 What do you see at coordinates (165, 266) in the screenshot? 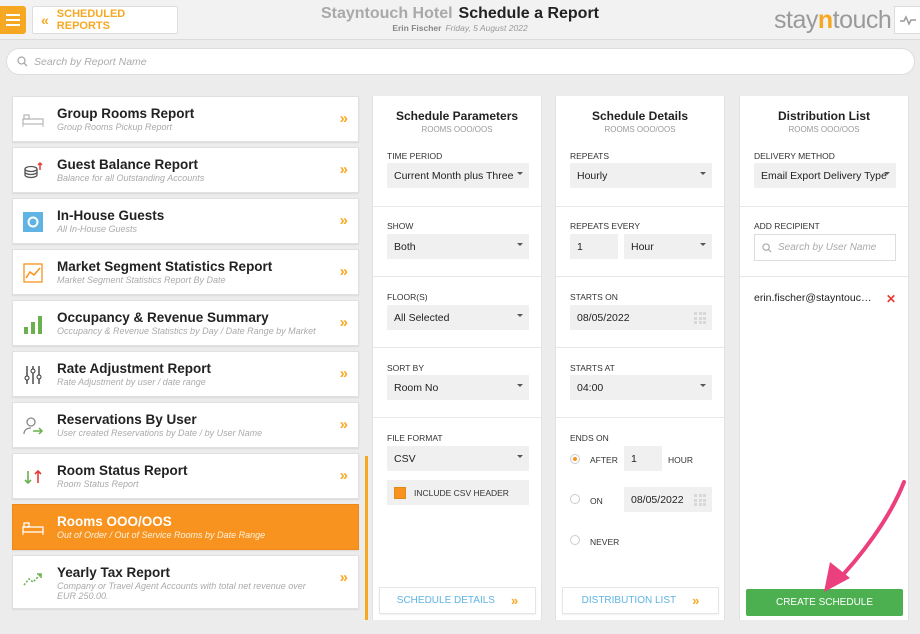
I see `report-name: Market Segment Statistics Report` at bounding box center [165, 266].